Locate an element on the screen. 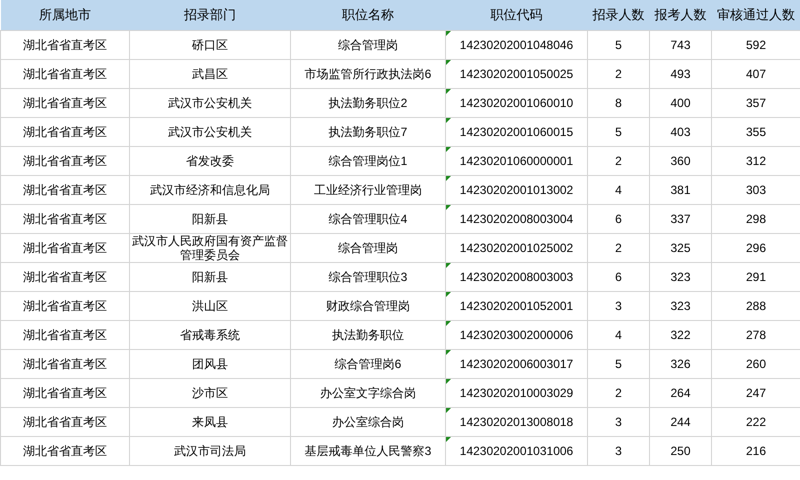 Image resolution: width=800 pixels, height=480 pixels. table-cell: 综合管理岗 is located at coordinates (368, 44).